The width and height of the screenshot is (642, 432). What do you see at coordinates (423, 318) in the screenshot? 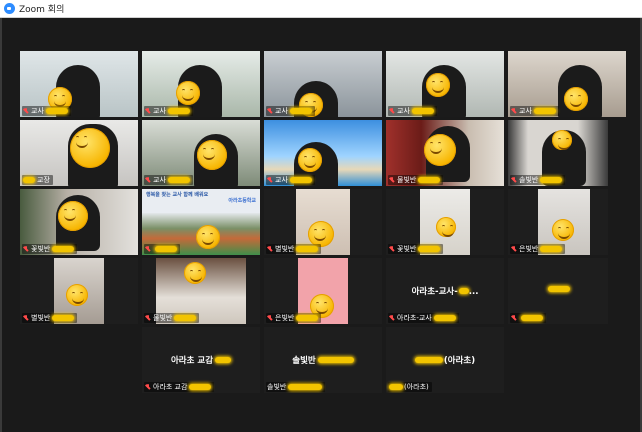
I see `participant-name-label: 아라초-교사` at bounding box center [423, 318].